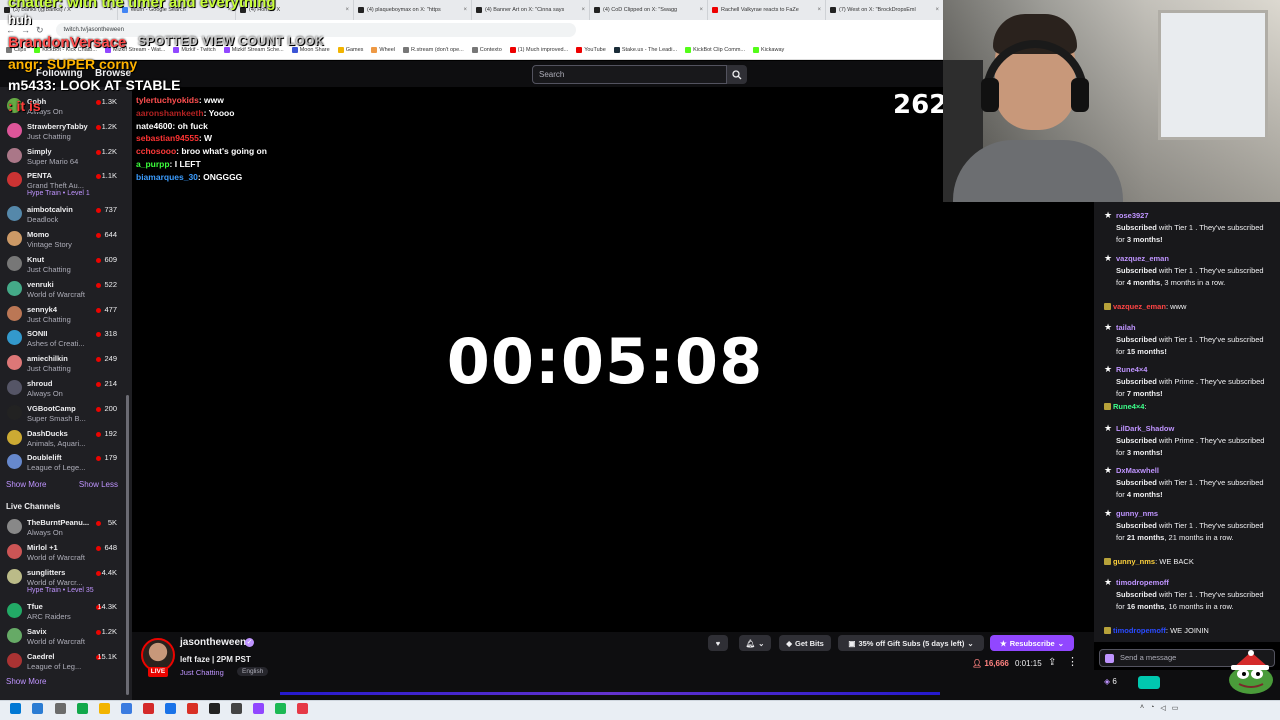 The width and height of the screenshot is (1280, 720). What do you see at coordinates (737, 74) in the screenshot?
I see `search-button` at bounding box center [737, 74].